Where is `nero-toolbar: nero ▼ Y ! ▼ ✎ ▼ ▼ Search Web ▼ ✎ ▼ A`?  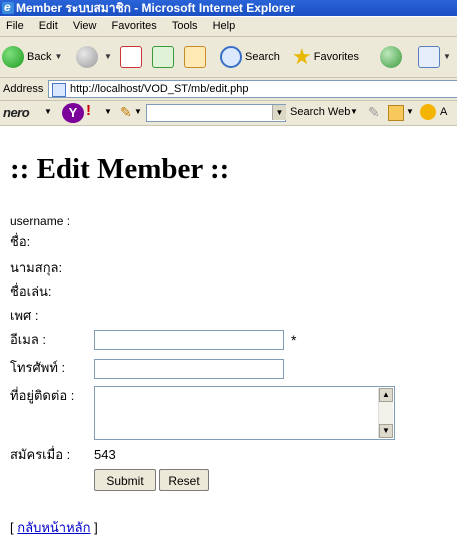 nero-toolbar: nero ▼ Y ! ▼ ✎ ▼ ▼ Search Web ▼ ✎ ▼ A is located at coordinates (228, 113).